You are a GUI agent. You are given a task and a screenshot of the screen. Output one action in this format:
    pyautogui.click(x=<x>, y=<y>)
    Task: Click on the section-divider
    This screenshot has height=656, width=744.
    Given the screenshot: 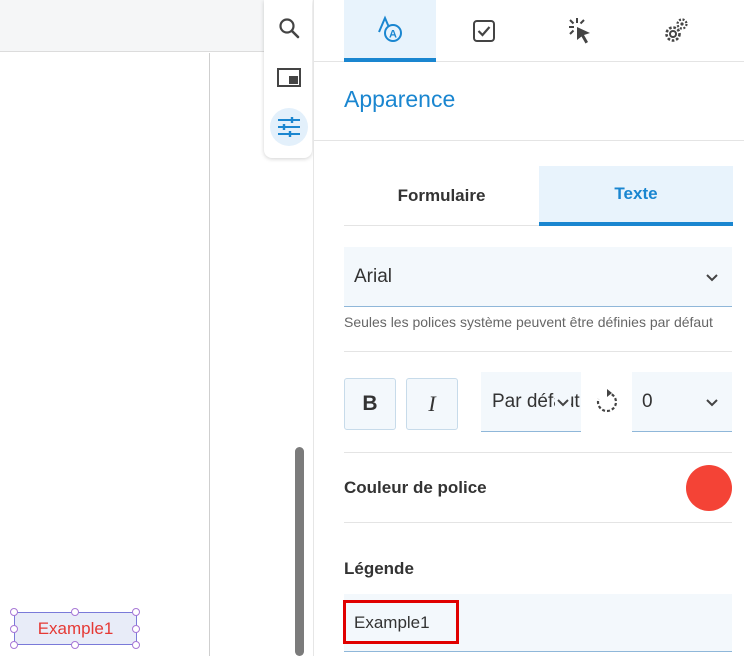 What is the action you would take?
    pyautogui.click(x=529, y=140)
    